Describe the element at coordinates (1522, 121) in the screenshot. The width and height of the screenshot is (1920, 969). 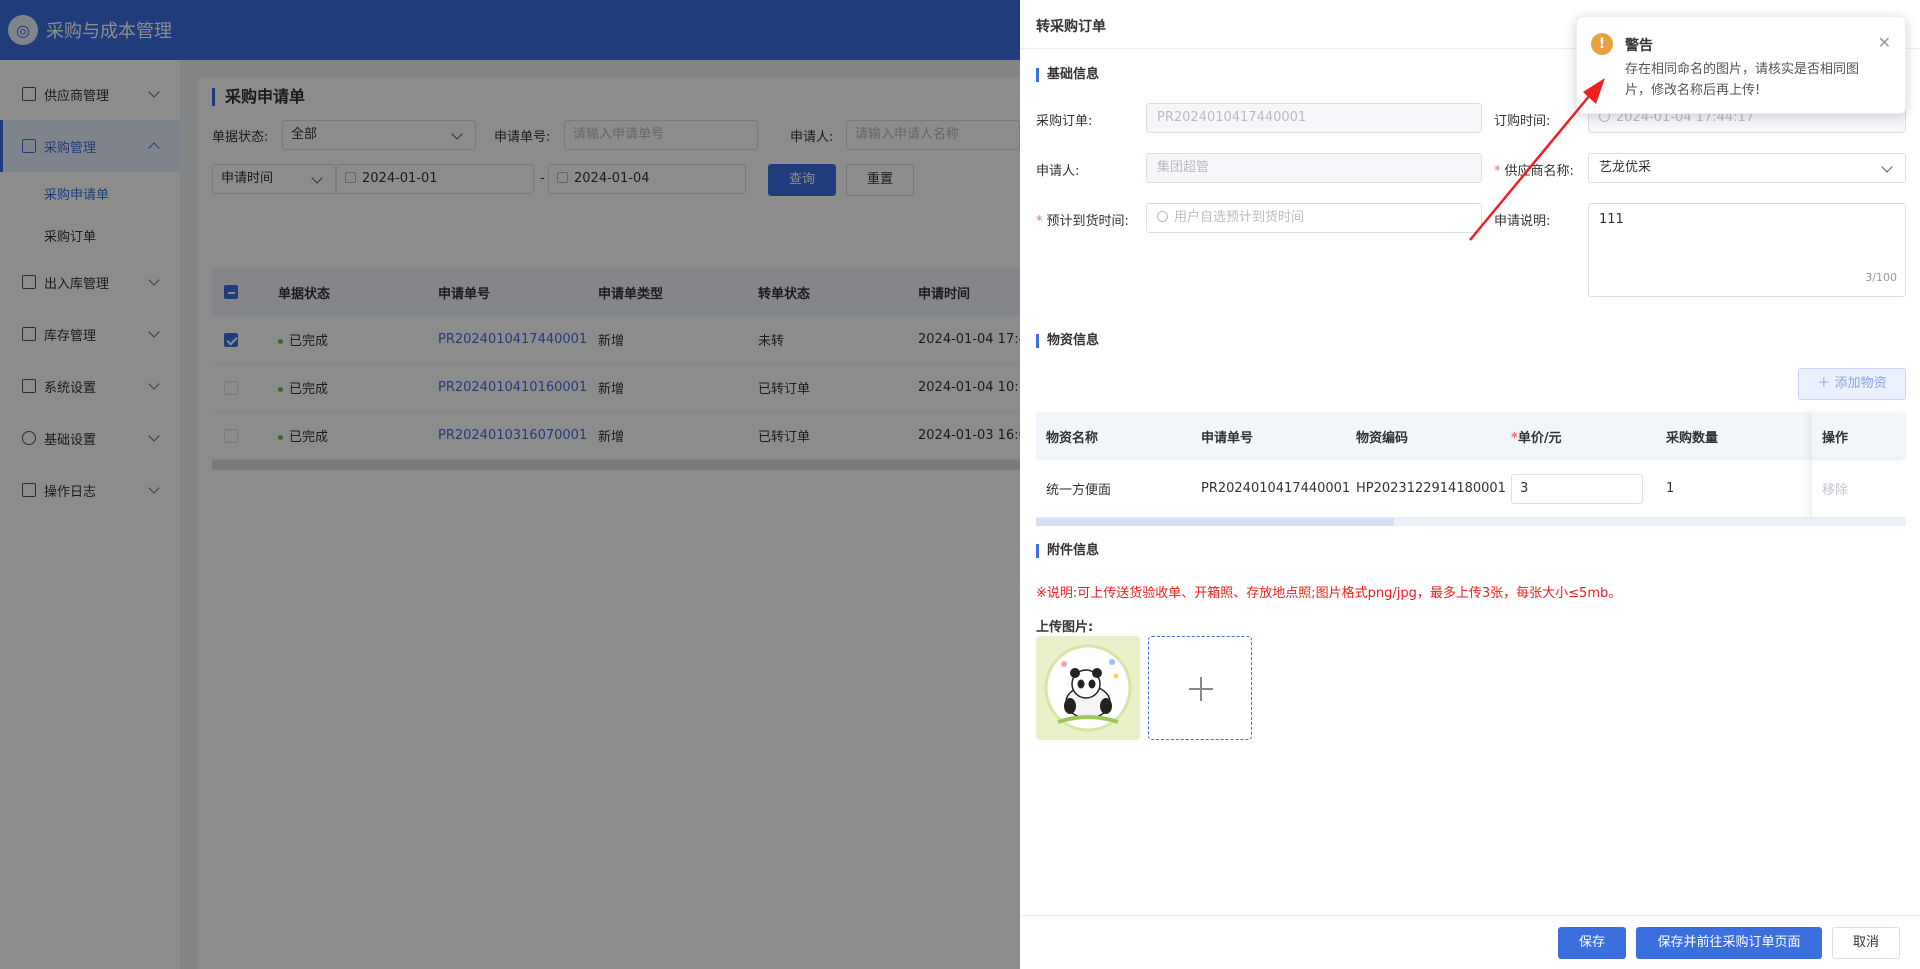
I see `order-time-label: 订购时间:` at that location.